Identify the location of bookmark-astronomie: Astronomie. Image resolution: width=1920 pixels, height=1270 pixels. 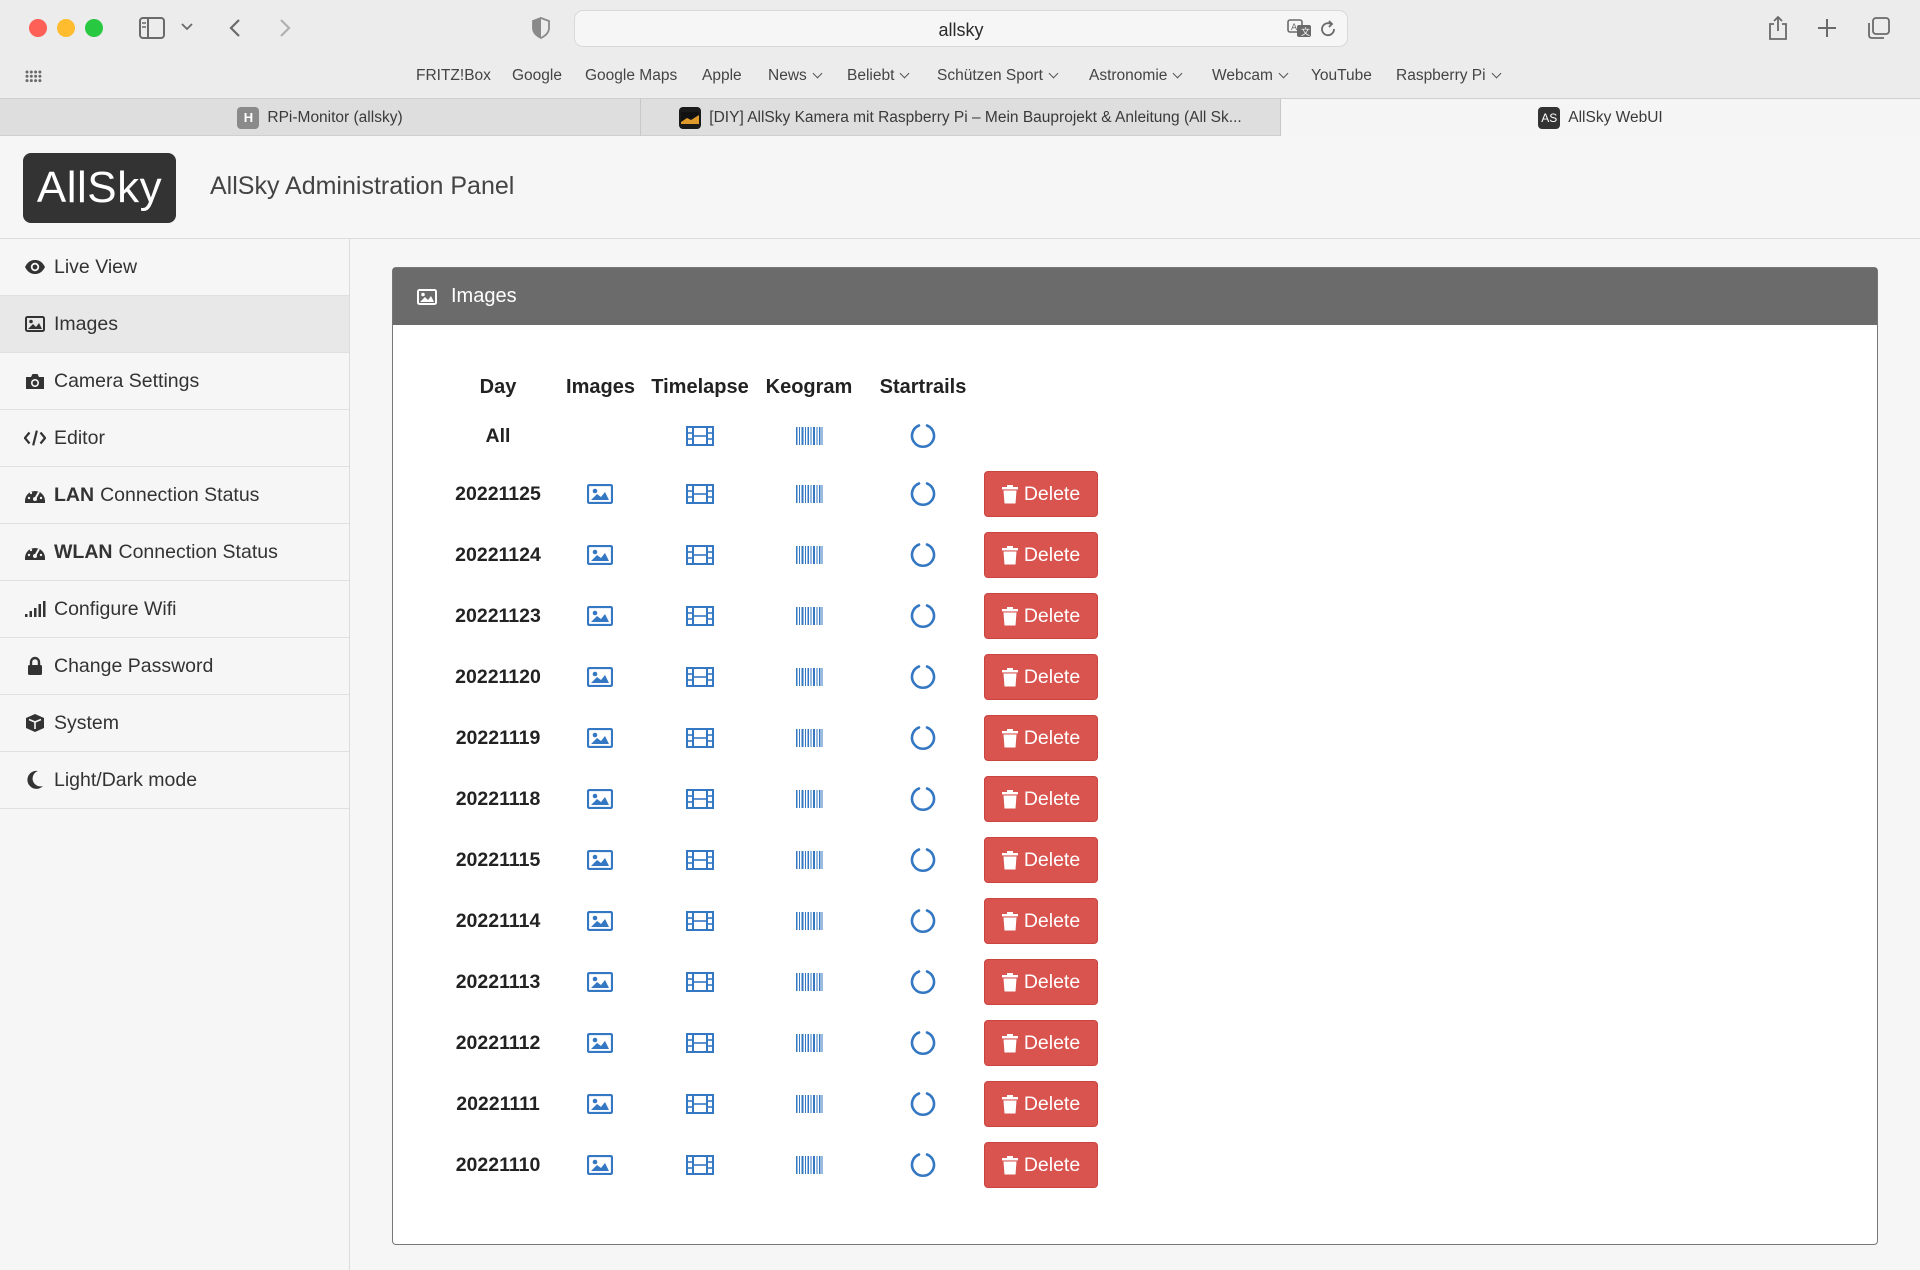
(1136, 76).